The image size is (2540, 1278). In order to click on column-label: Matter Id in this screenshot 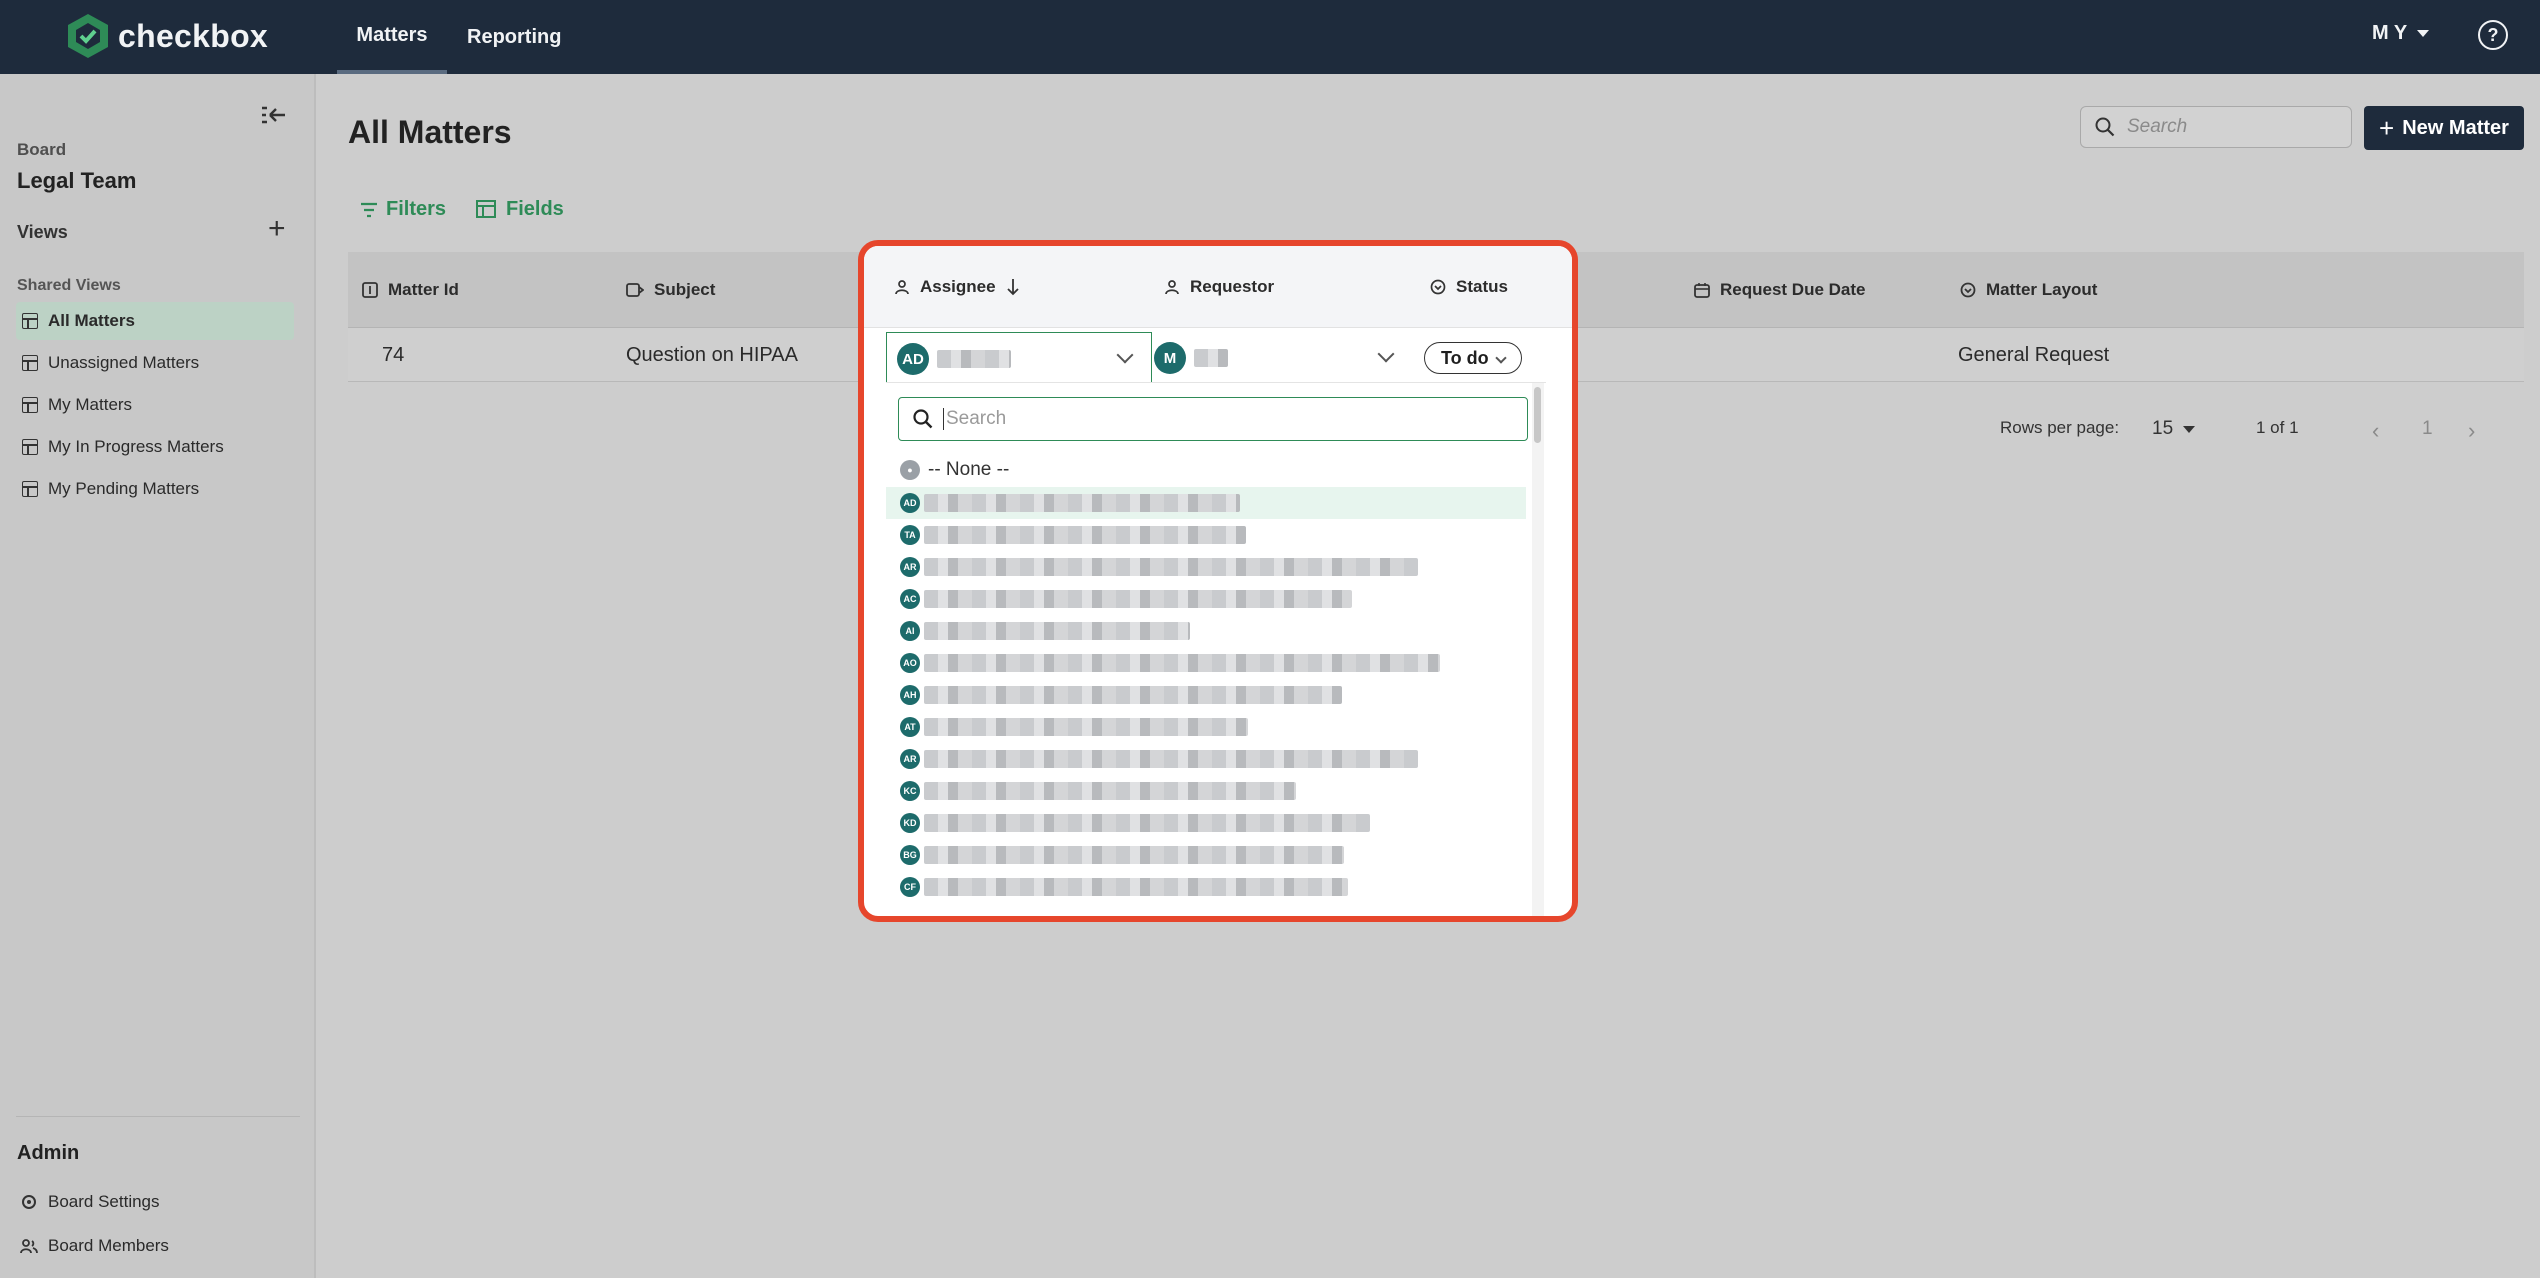, I will do `click(423, 289)`.